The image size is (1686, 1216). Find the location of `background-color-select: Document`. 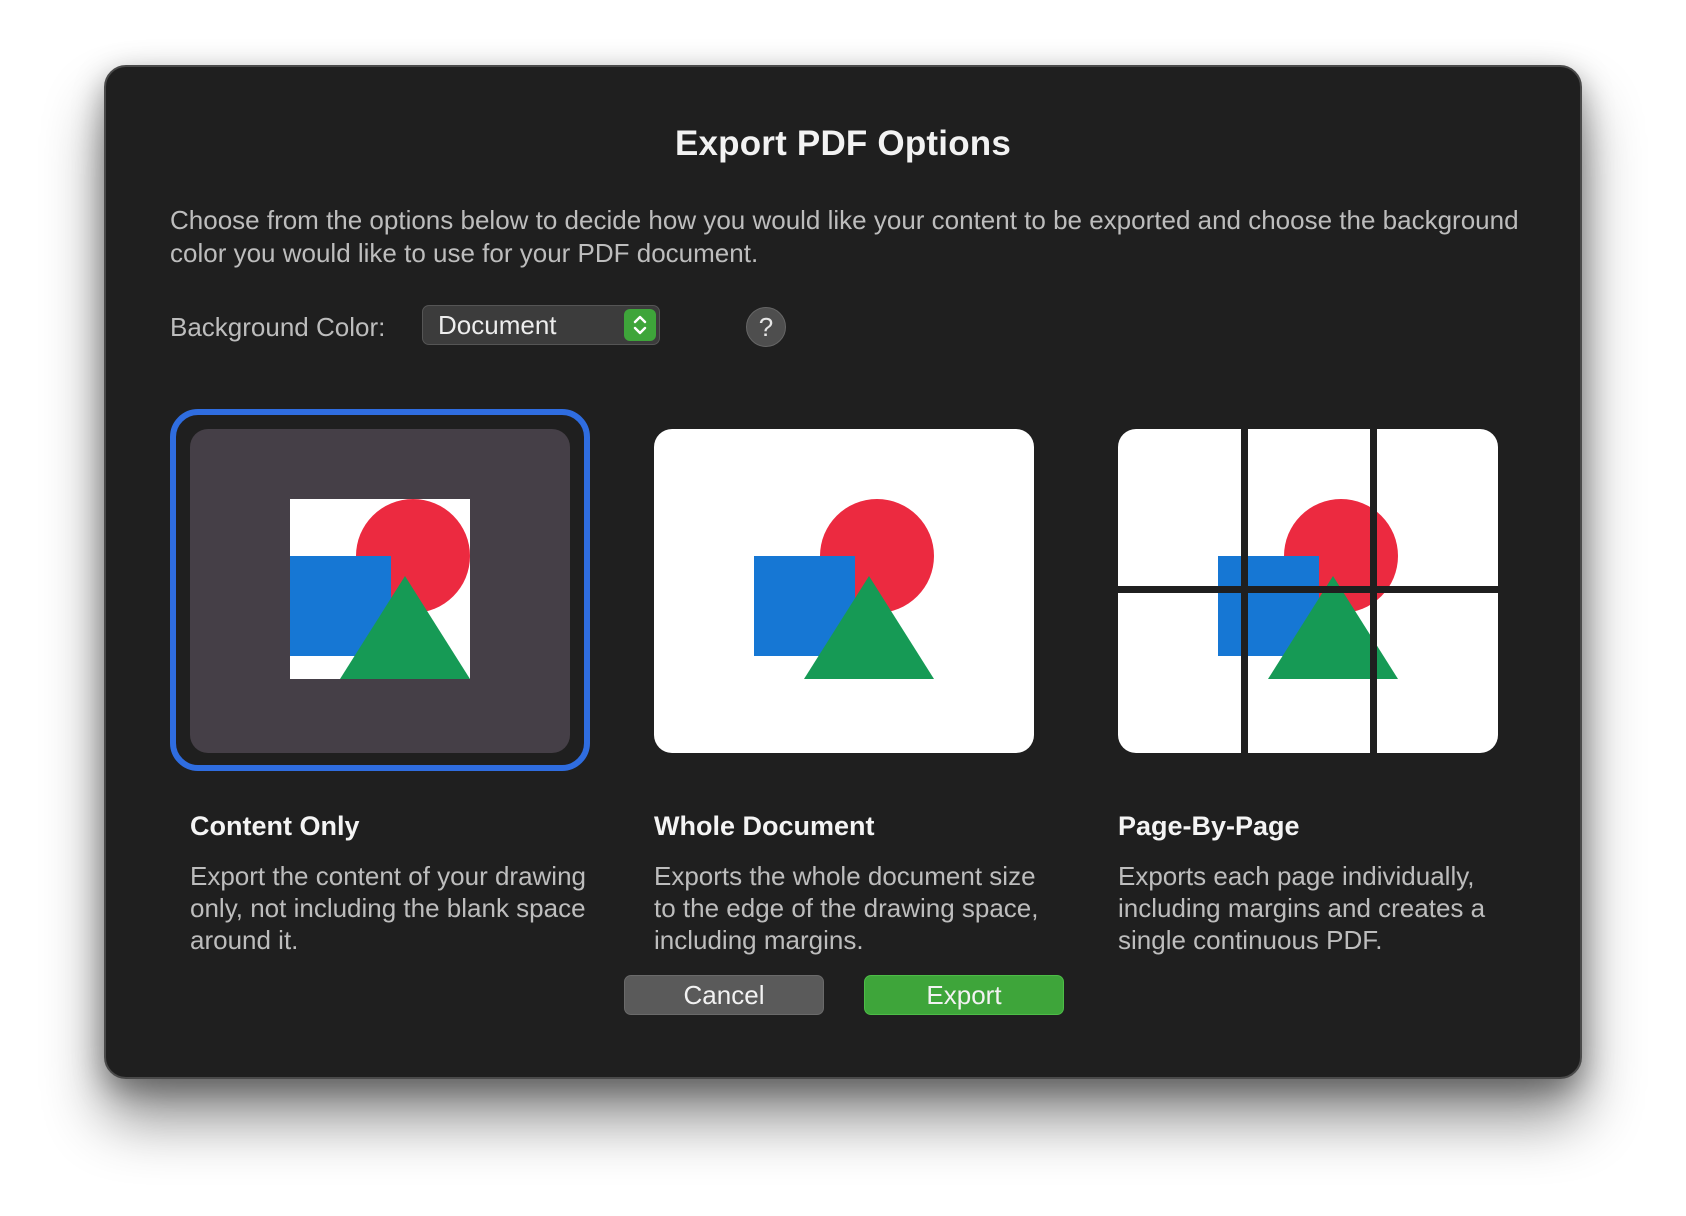

background-color-select: Document is located at coordinates (541, 325).